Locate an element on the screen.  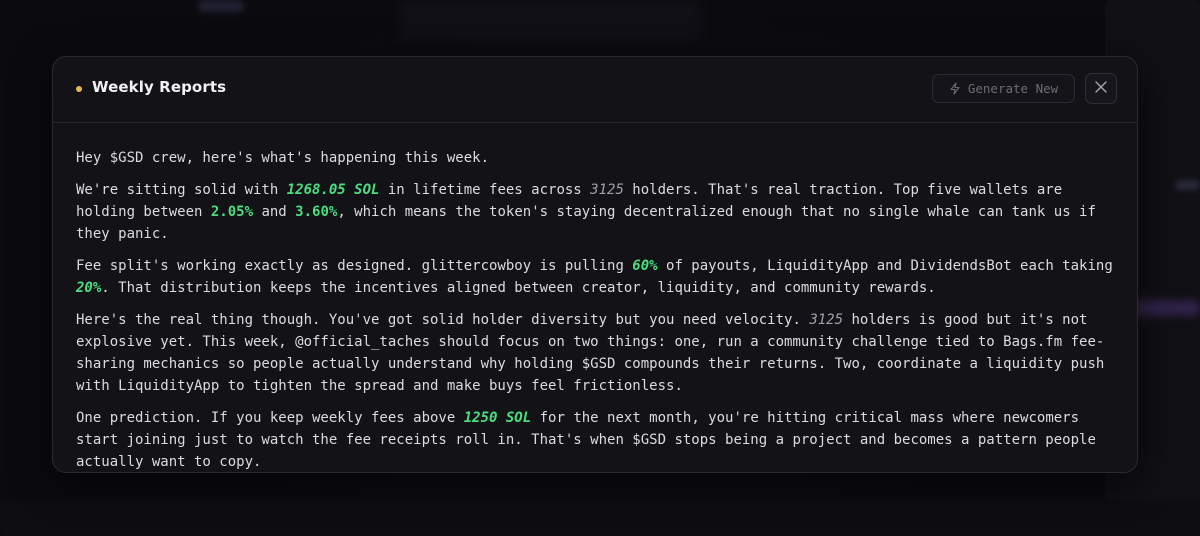
background-footer is located at coordinates (600, 518).